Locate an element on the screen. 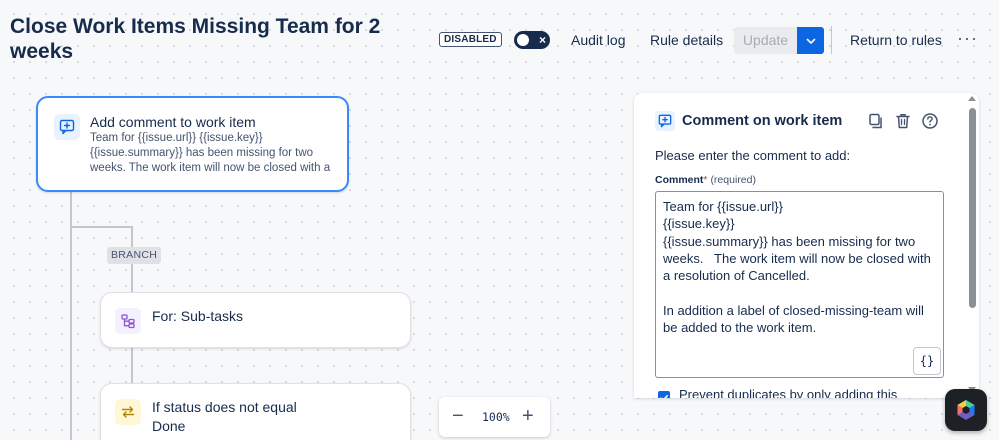  help-button is located at coordinates (930, 121).